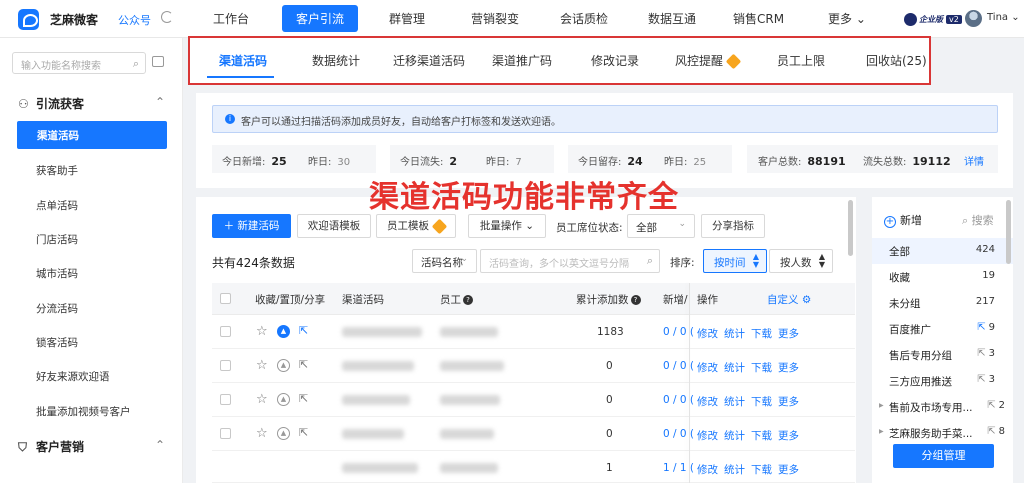 The height and width of the screenshot is (483, 1024). Describe the element at coordinates (801, 261) in the screenshot. I see `sort-by-count-button: 按人数 ▲ ▼` at that location.